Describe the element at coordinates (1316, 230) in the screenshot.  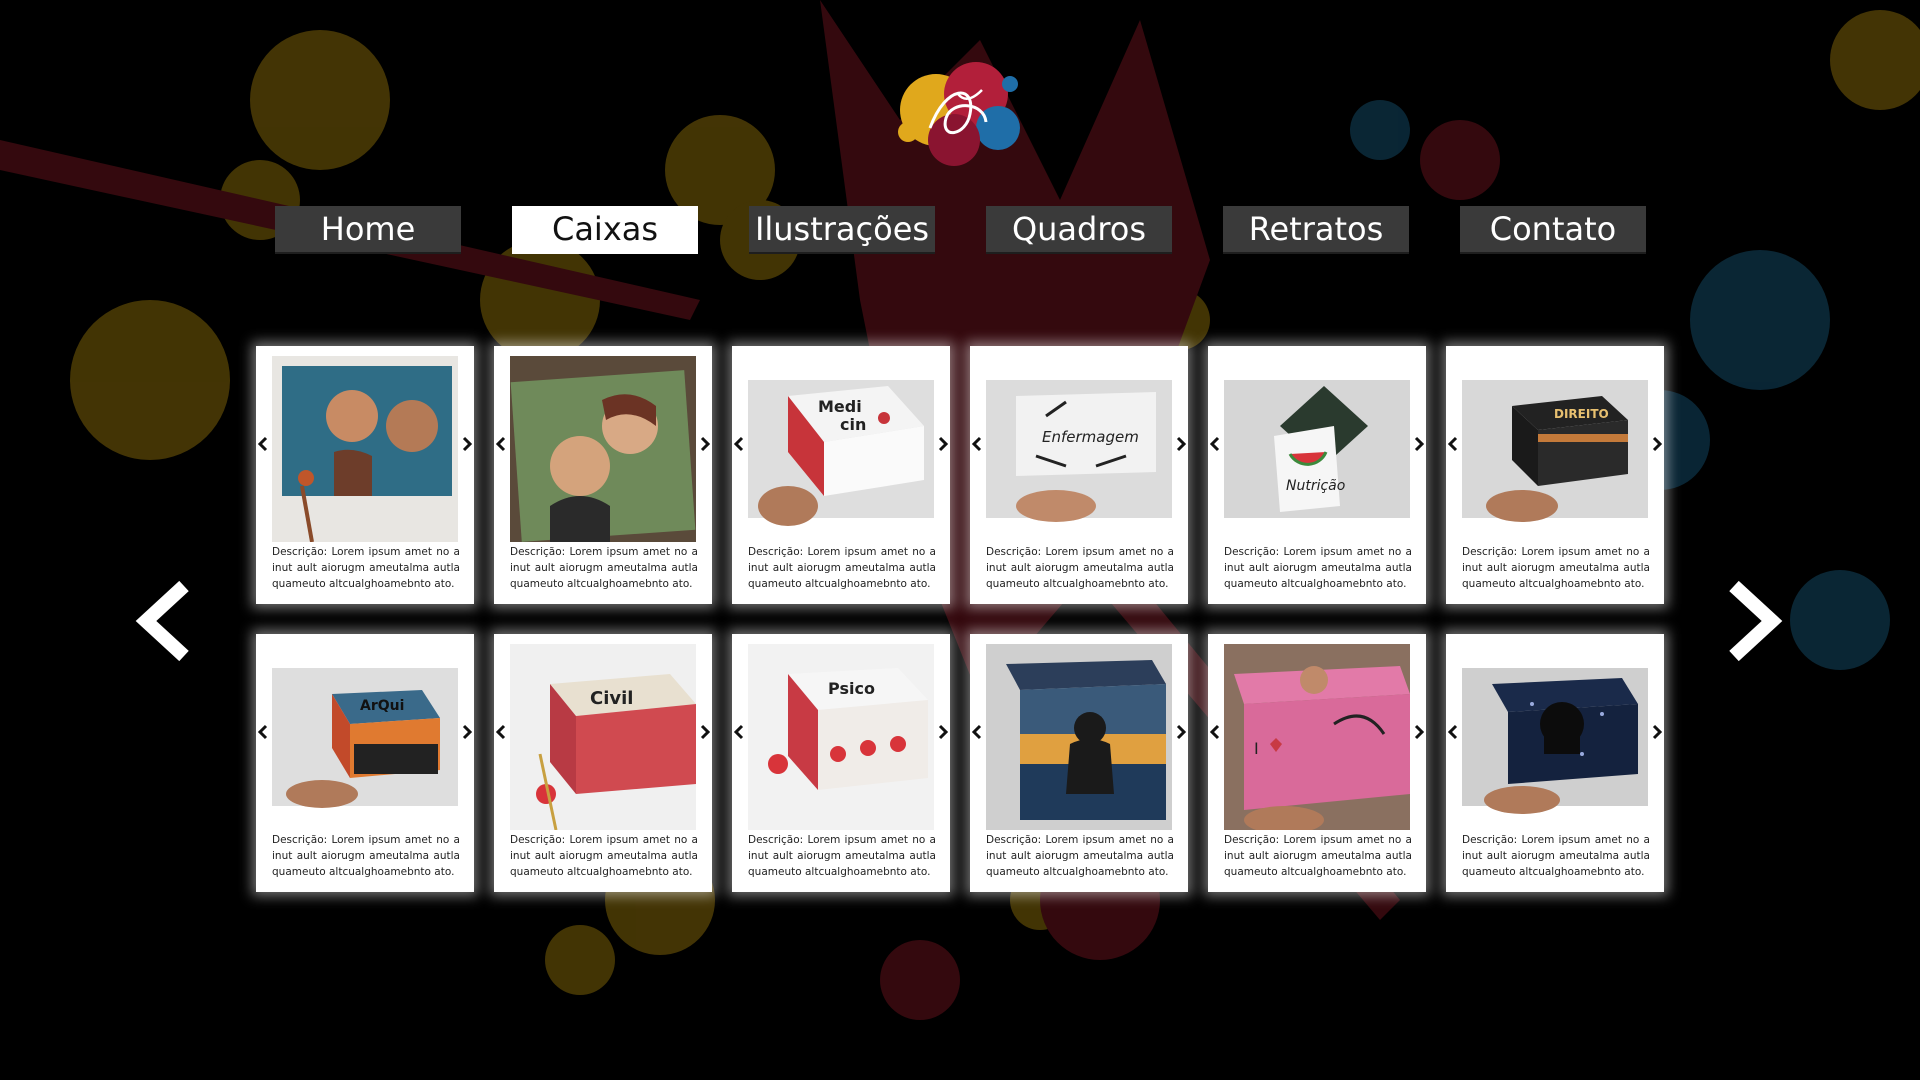
I see `nav-retratos: Retratos` at that location.